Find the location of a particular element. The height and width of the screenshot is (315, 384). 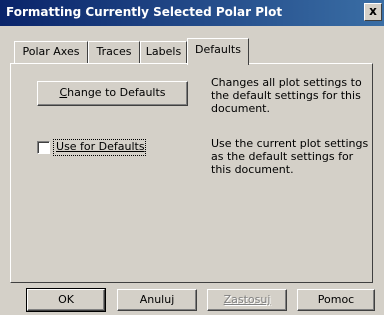

dialog-title: Formatting Currently Selected Polar Plot is located at coordinates (144, 12).